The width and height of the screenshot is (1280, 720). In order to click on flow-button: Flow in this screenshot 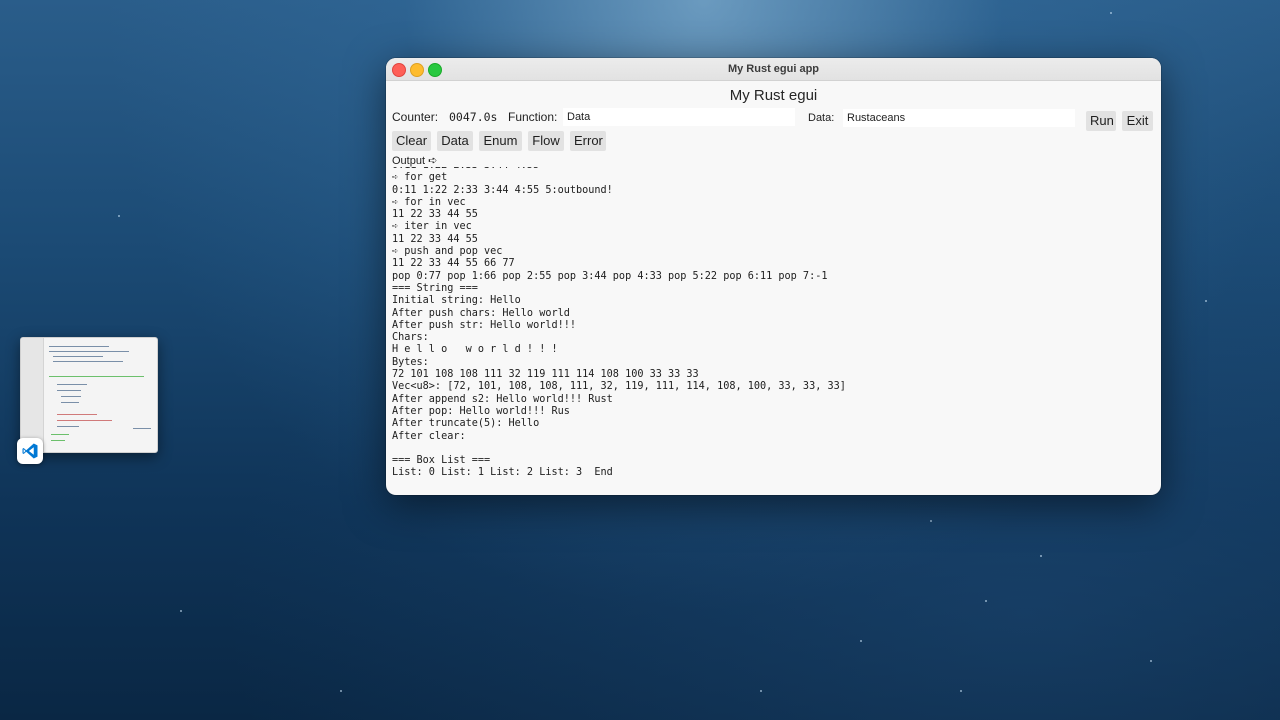, I will do `click(546, 141)`.